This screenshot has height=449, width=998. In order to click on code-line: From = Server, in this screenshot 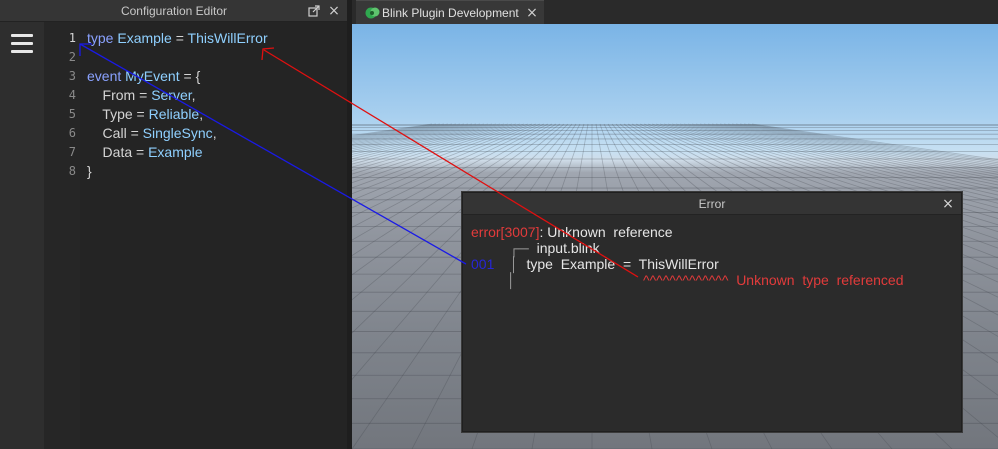, I will do `click(141, 95)`.